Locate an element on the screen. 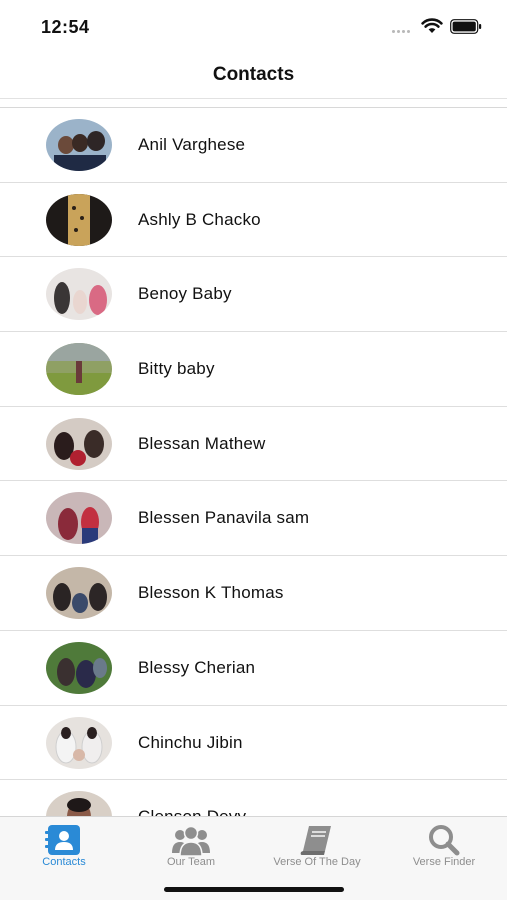 Image resolution: width=507 pixels, height=900 pixels. contact-row: Ashly B Chacko is located at coordinates (253, 220).